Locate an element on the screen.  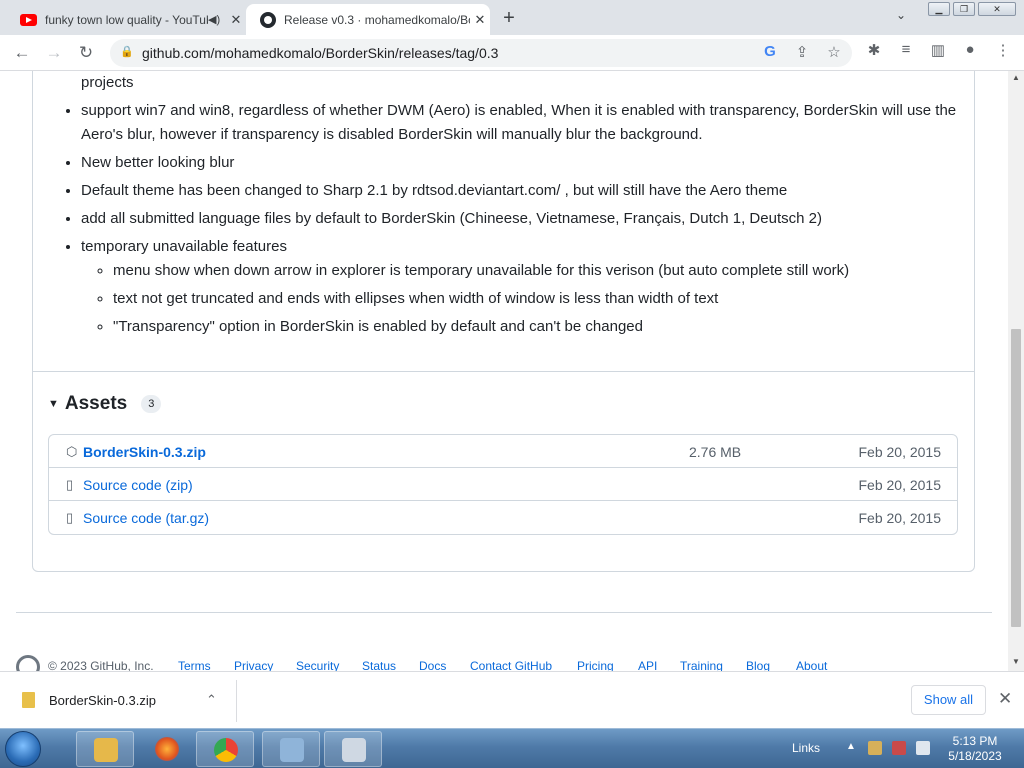
package-icon: ⬡ is located at coordinates (72, 451).